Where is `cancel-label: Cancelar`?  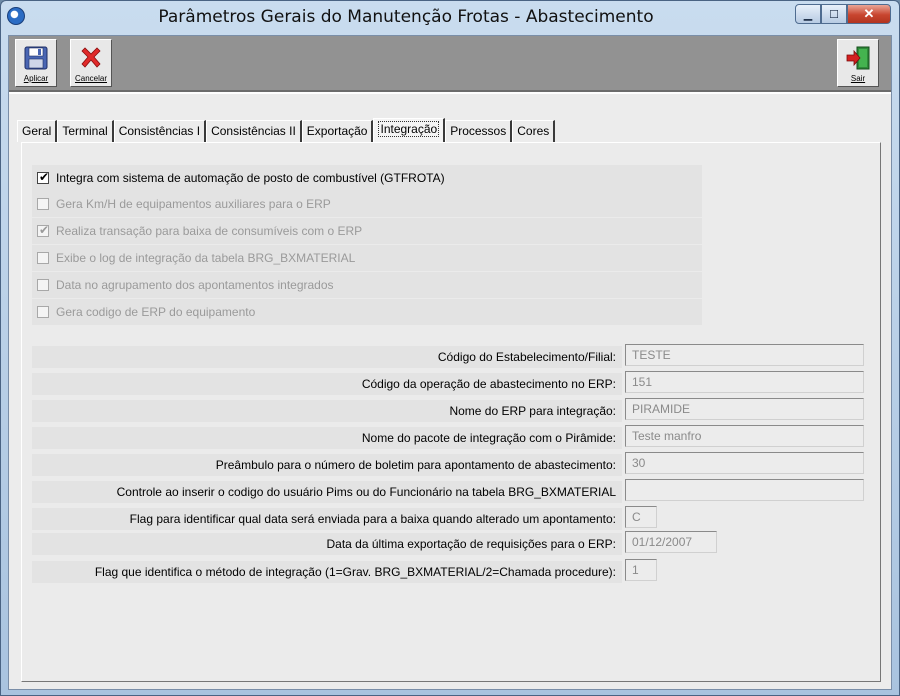
cancel-label: Cancelar is located at coordinates (90, 78).